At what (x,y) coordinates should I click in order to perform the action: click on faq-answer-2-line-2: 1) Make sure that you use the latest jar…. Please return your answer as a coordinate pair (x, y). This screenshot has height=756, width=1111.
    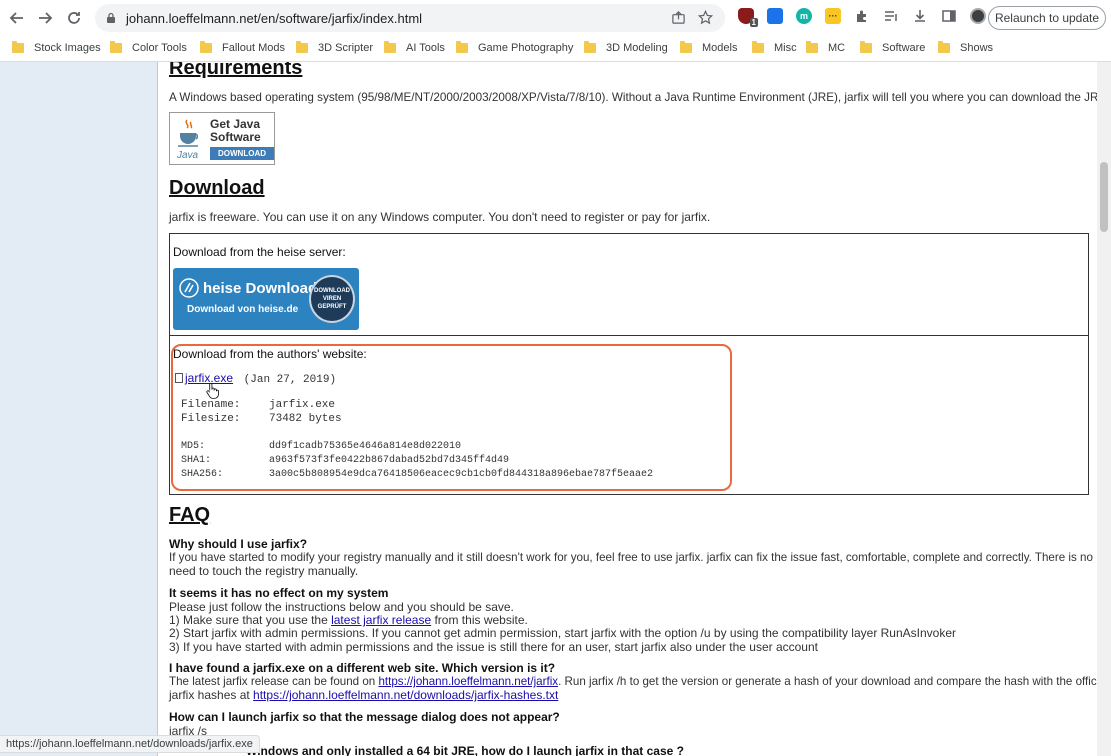
    Looking at the image, I should click on (348, 620).